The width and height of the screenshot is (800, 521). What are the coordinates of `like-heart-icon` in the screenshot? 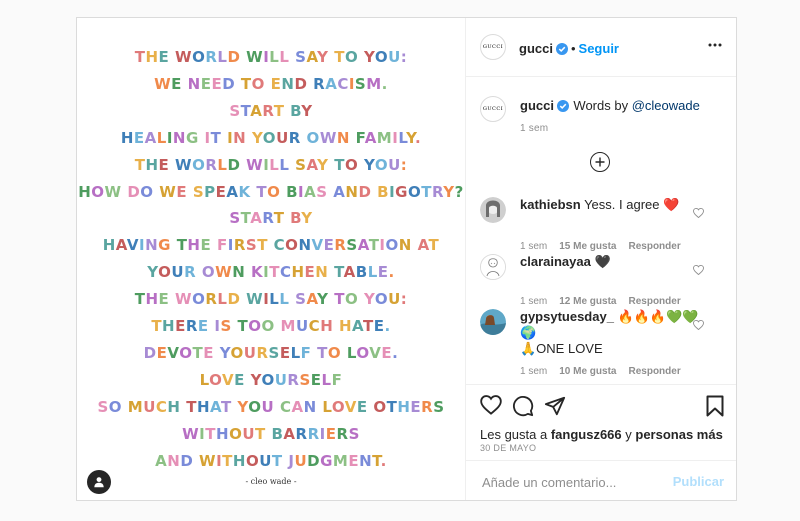 It's located at (491, 407).